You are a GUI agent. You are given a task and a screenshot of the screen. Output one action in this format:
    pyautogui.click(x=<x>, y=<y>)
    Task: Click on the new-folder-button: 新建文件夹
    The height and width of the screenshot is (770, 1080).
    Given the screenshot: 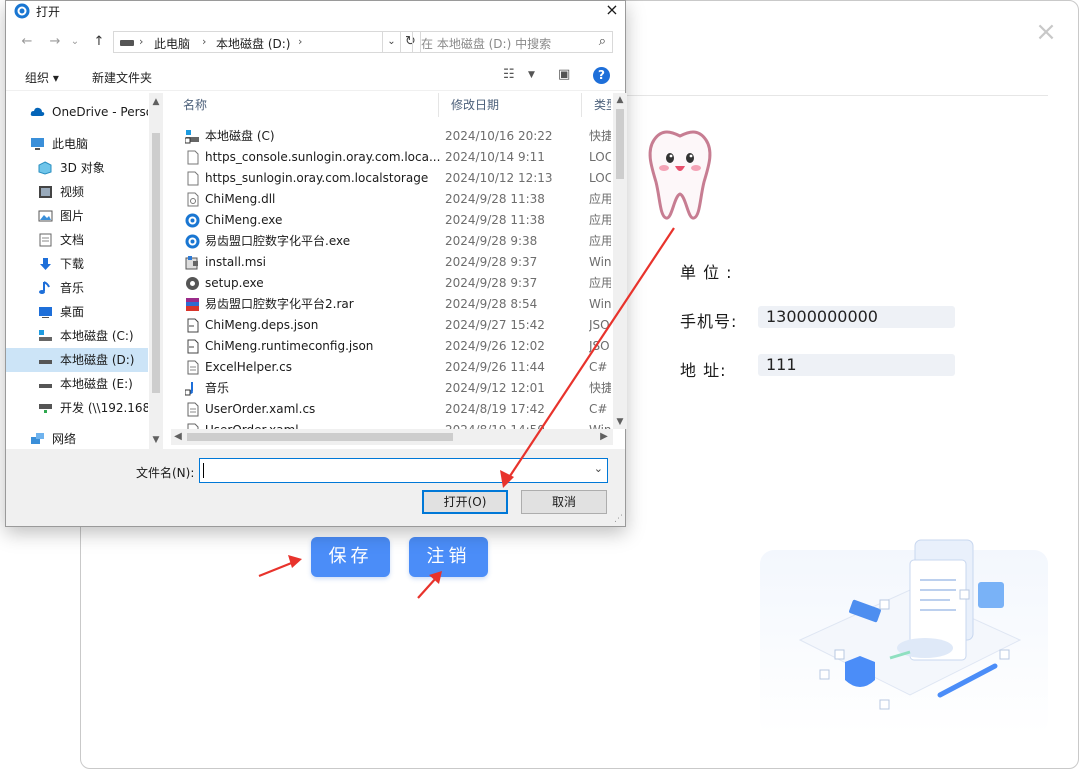 What is the action you would take?
    pyautogui.click(x=122, y=77)
    